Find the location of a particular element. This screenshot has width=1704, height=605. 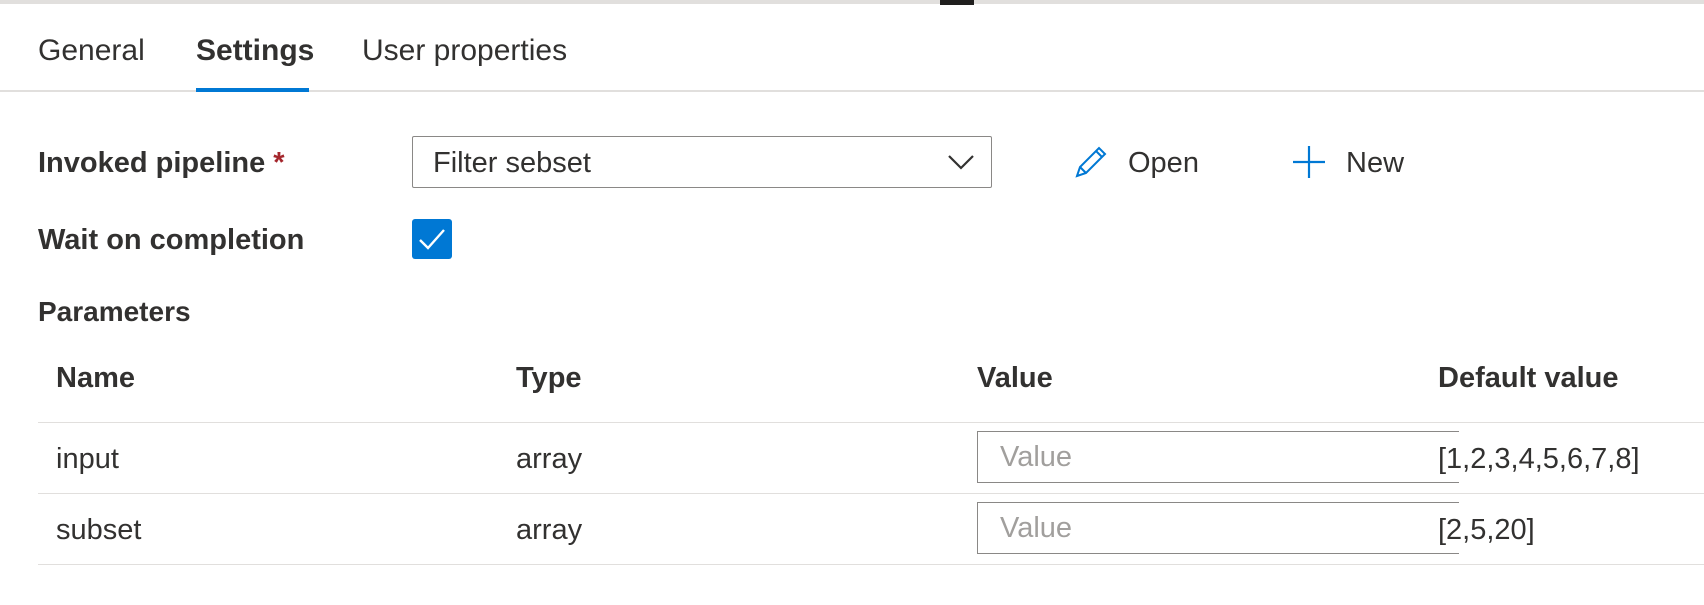

wait-on-completion-checkbox is located at coordinates (432, 239).